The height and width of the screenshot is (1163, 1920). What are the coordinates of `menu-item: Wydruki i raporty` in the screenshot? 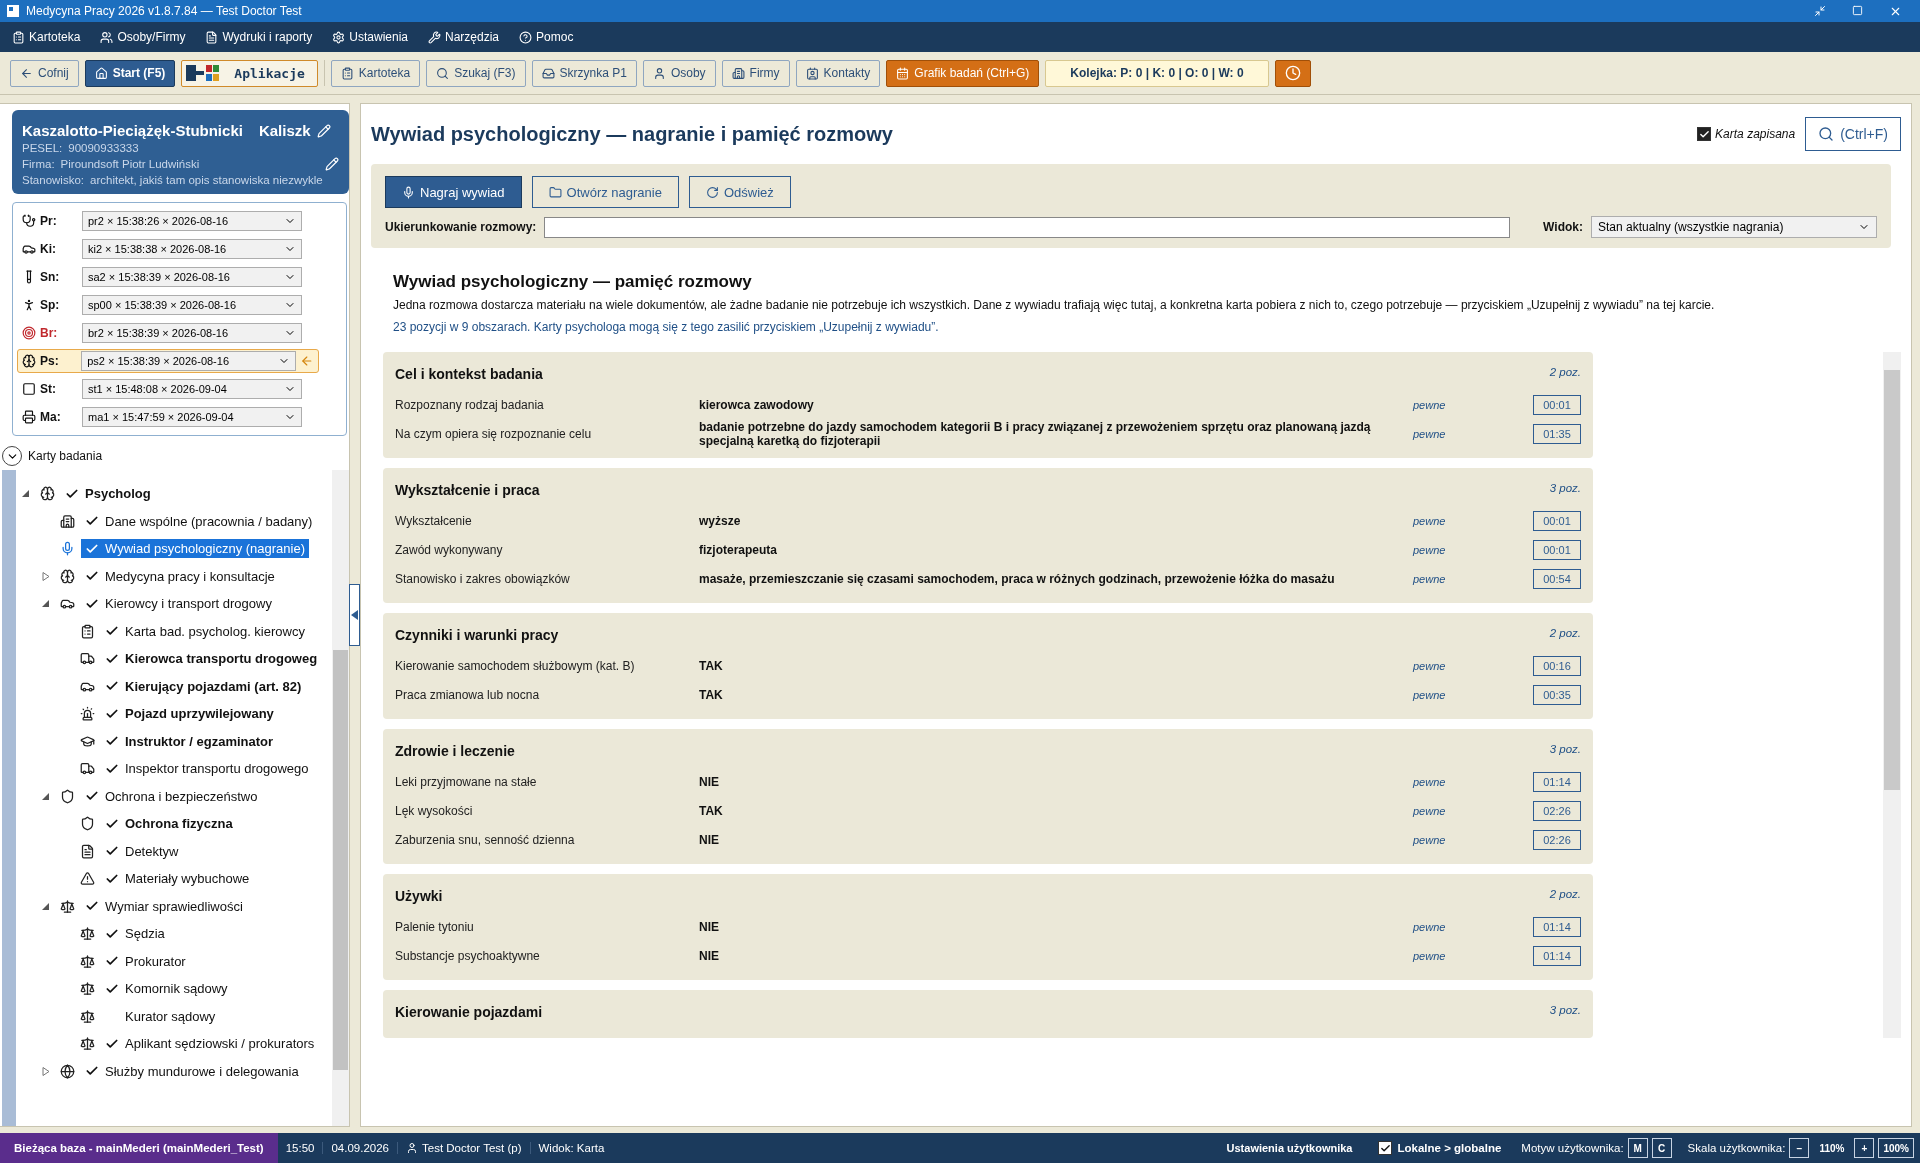 It's located at (259, 37).